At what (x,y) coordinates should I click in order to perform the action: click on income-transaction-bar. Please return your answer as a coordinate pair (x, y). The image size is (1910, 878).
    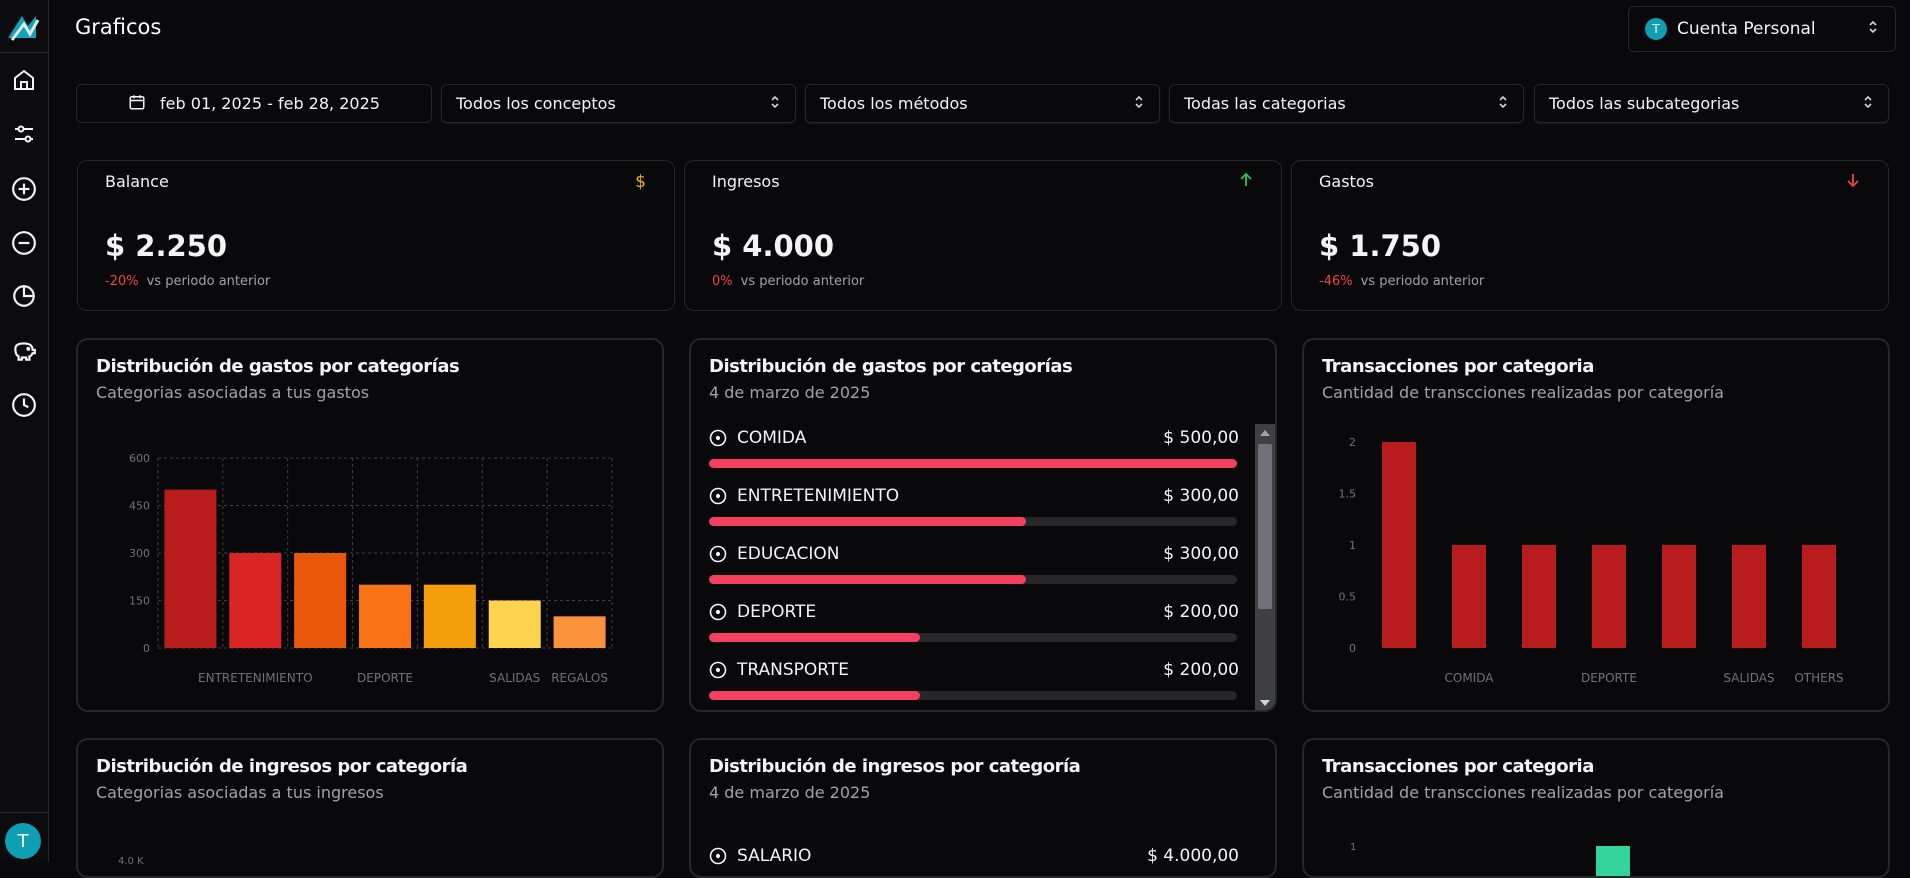
    Looking at the image, I should click on (1613, 861).